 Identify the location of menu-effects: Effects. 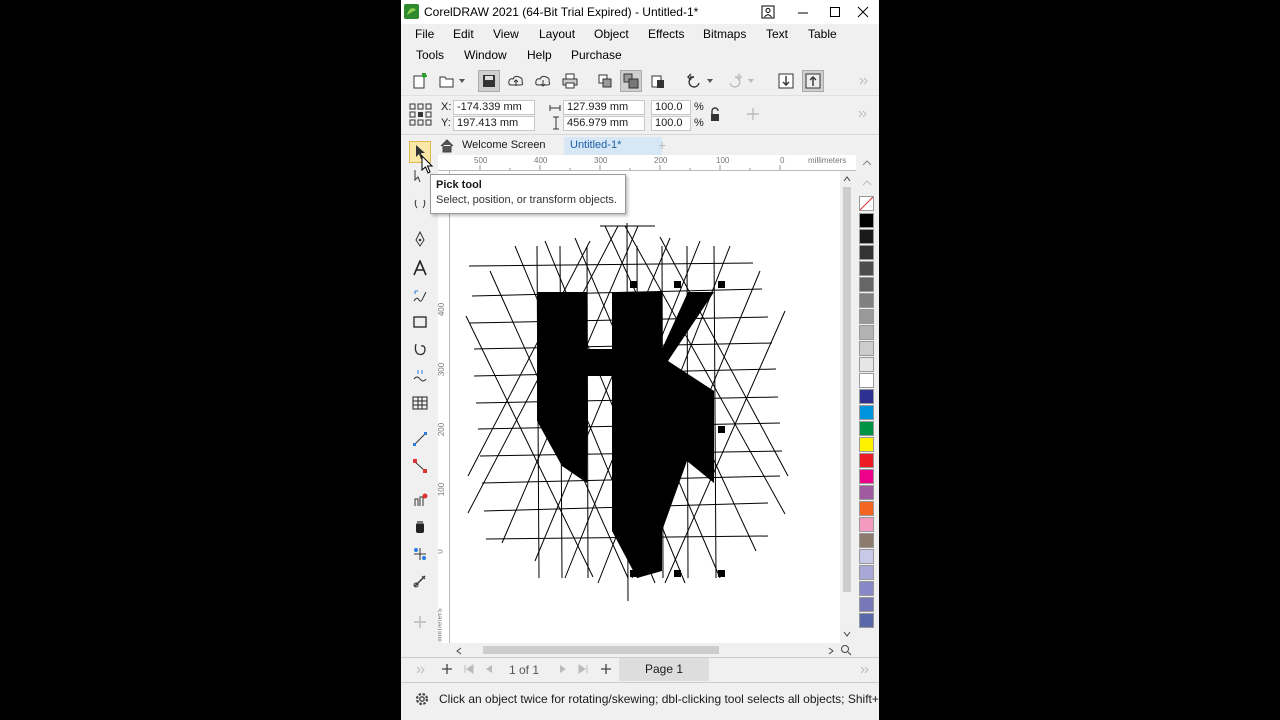
(666, 34).